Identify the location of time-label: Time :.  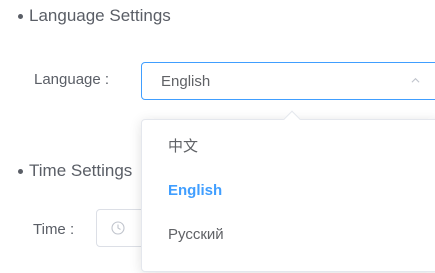
(54, 229).